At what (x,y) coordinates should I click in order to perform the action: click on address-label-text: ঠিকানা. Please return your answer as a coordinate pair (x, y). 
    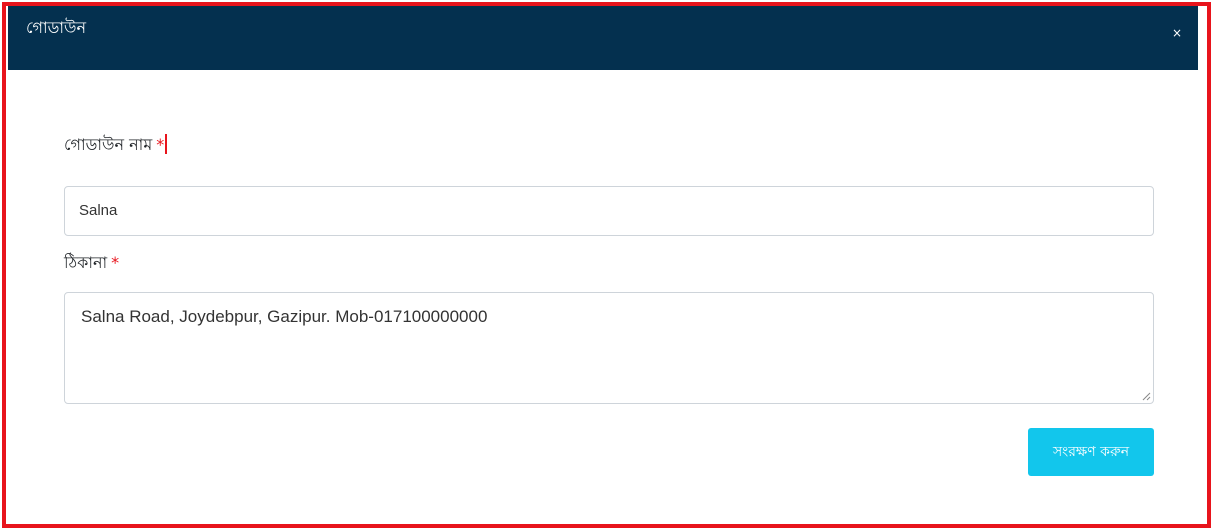
    Looking at the image, I should click on (86, 262).